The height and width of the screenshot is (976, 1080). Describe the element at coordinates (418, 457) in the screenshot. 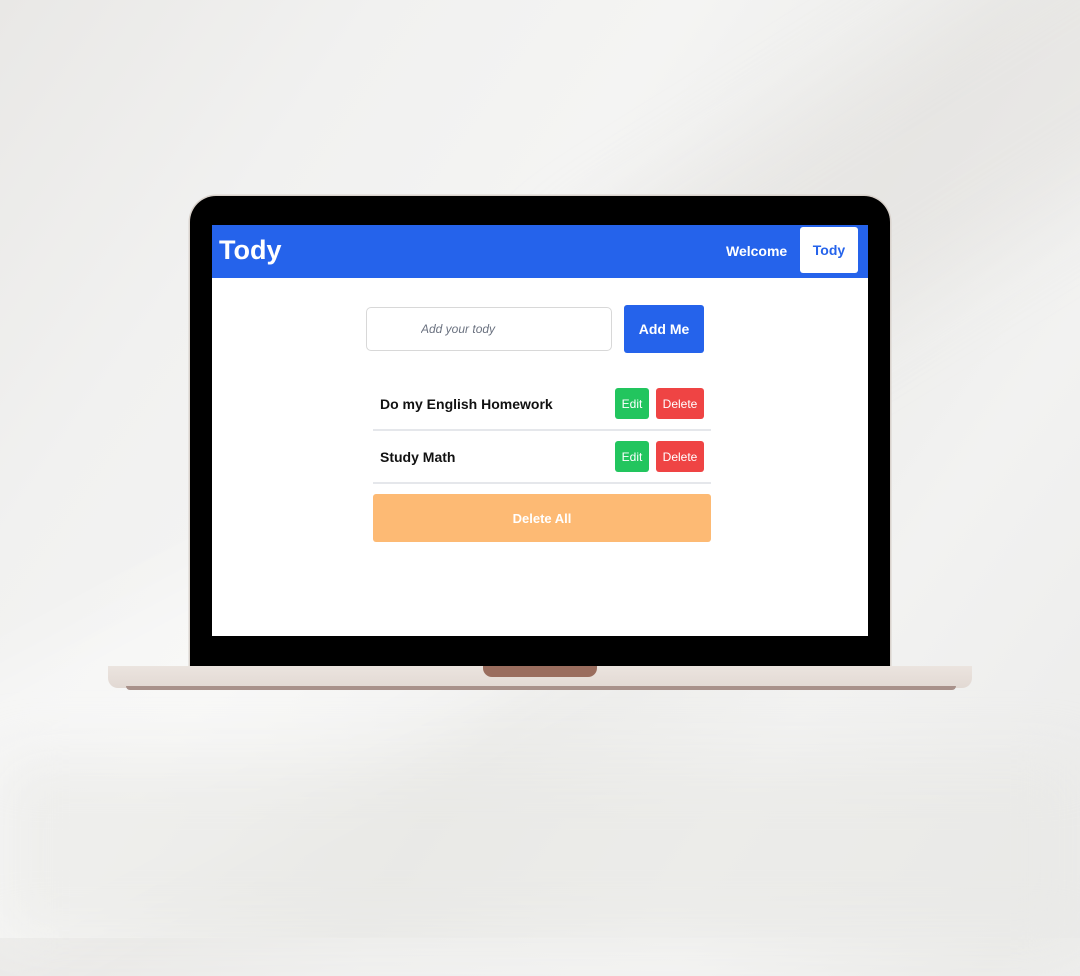

I see `todo-text: Study Math` at that location.